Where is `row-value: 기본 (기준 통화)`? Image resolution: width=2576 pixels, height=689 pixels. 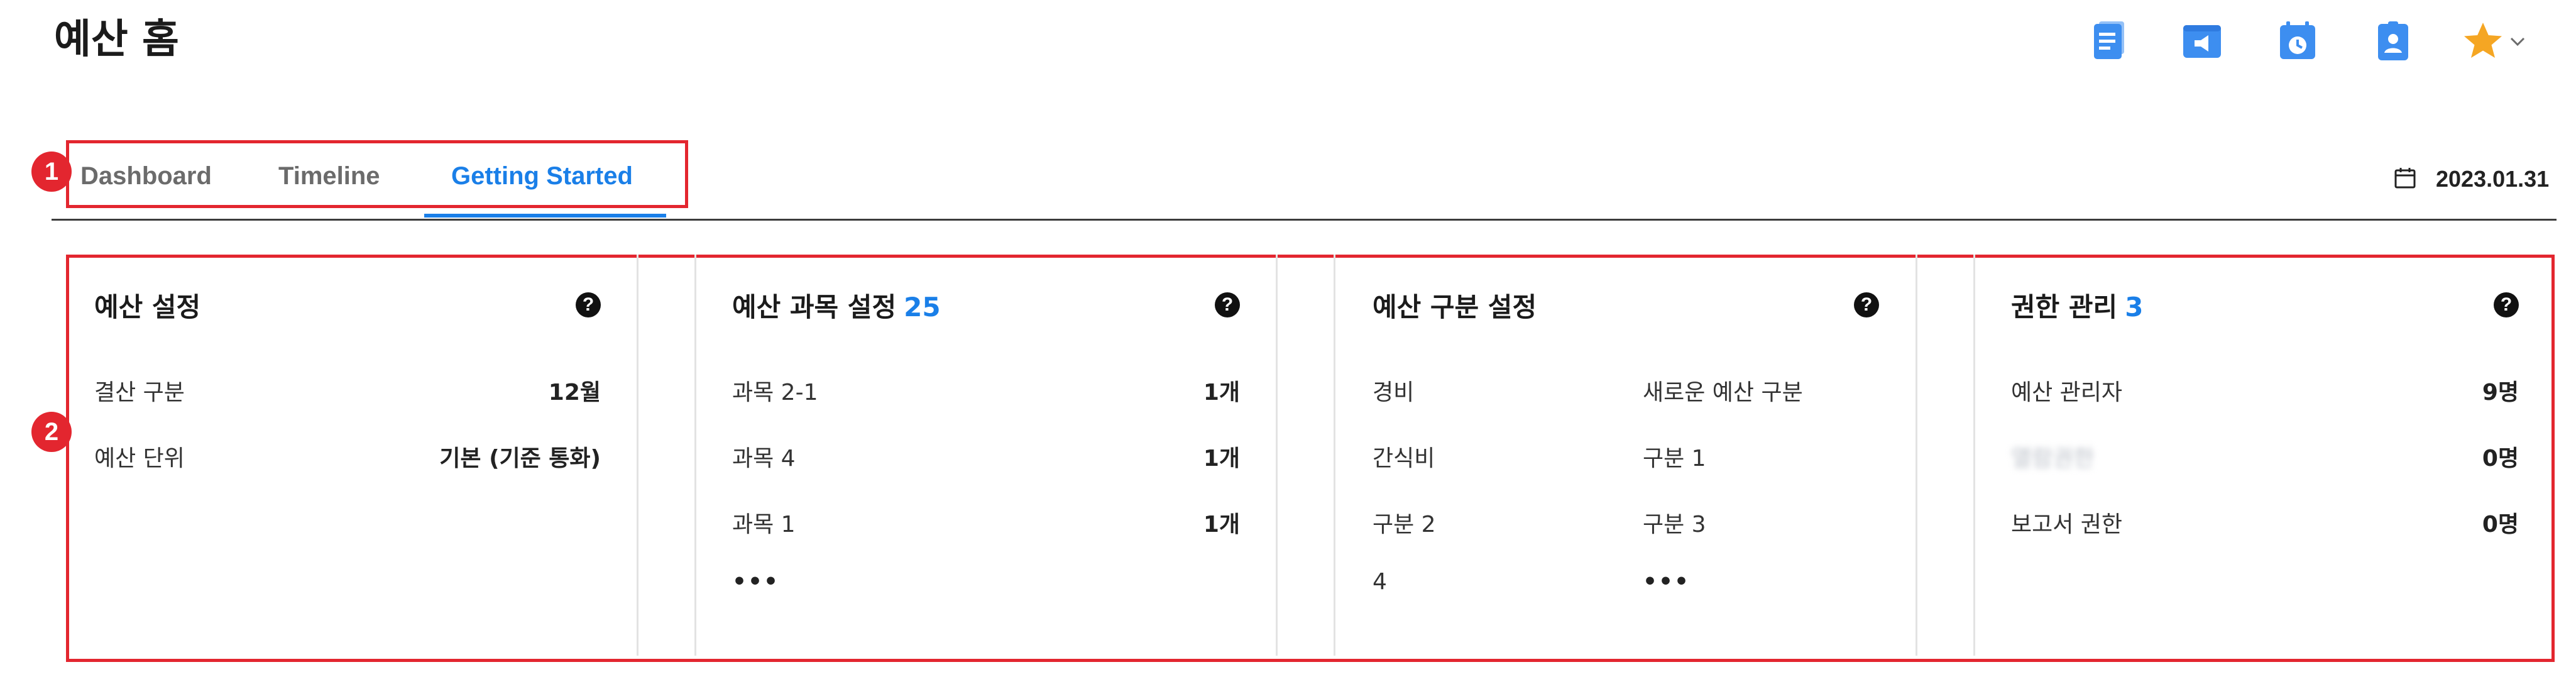
row-value: 기본 (기준 통화) is located at coordinates (520, 459).